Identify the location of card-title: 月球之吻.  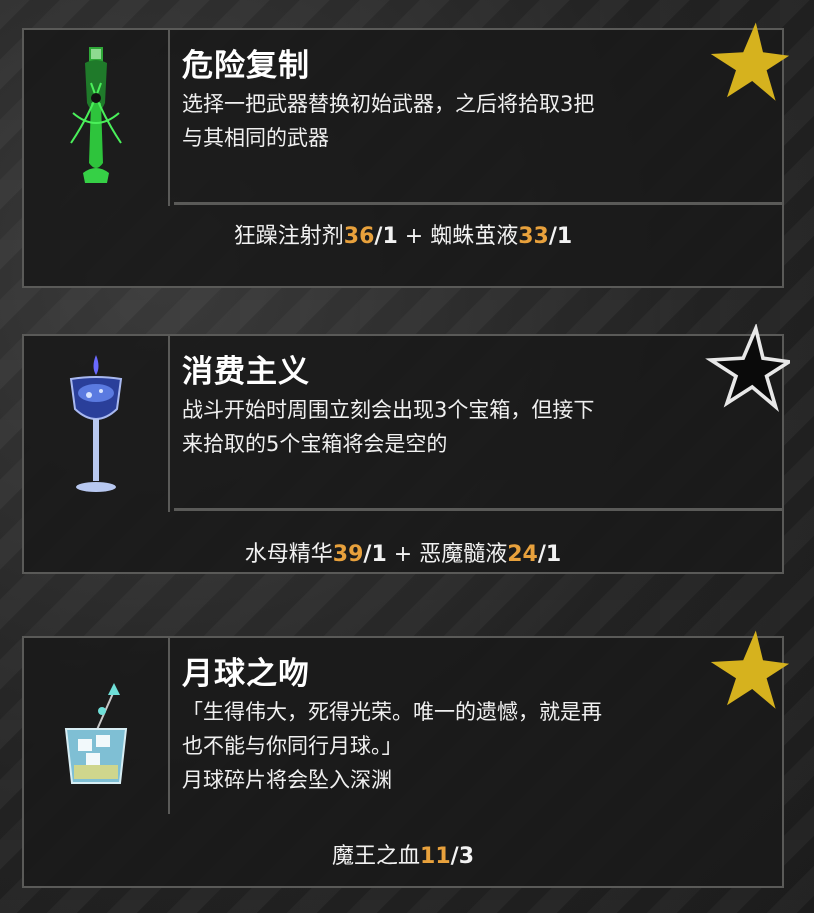
(246, 674).